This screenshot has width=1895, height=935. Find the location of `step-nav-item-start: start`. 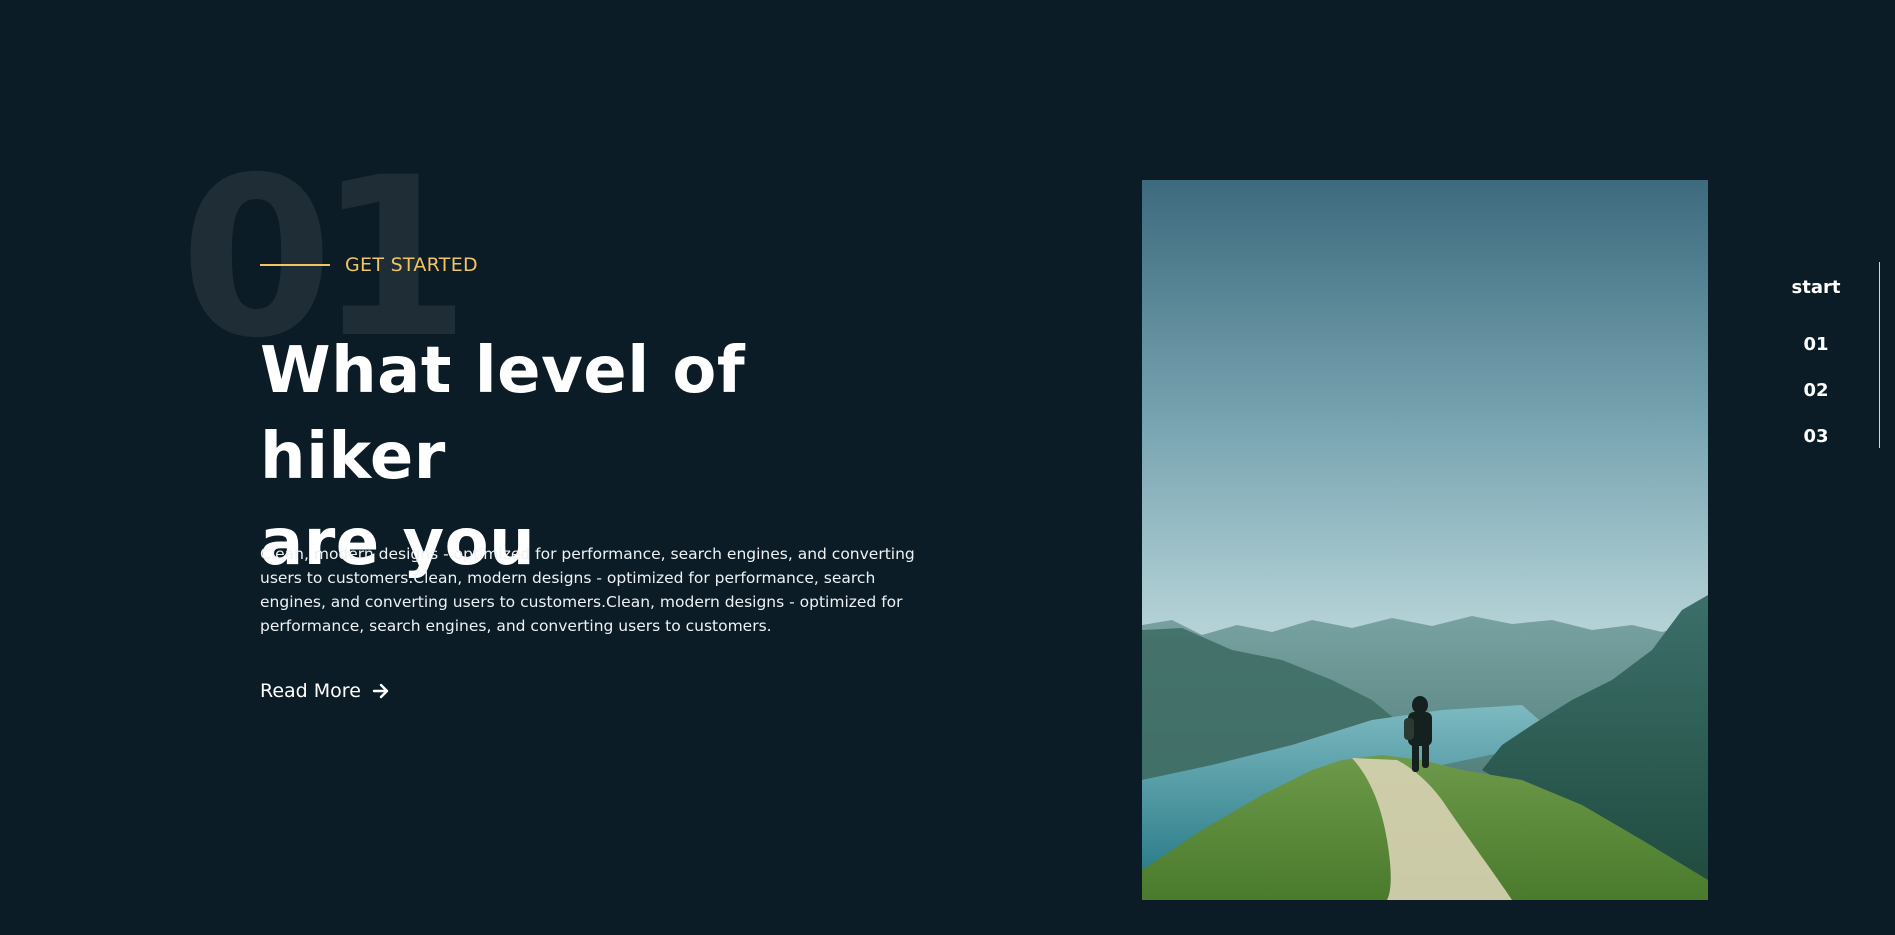

step-nav-item-start: start is located at coordinates (1816, 288).